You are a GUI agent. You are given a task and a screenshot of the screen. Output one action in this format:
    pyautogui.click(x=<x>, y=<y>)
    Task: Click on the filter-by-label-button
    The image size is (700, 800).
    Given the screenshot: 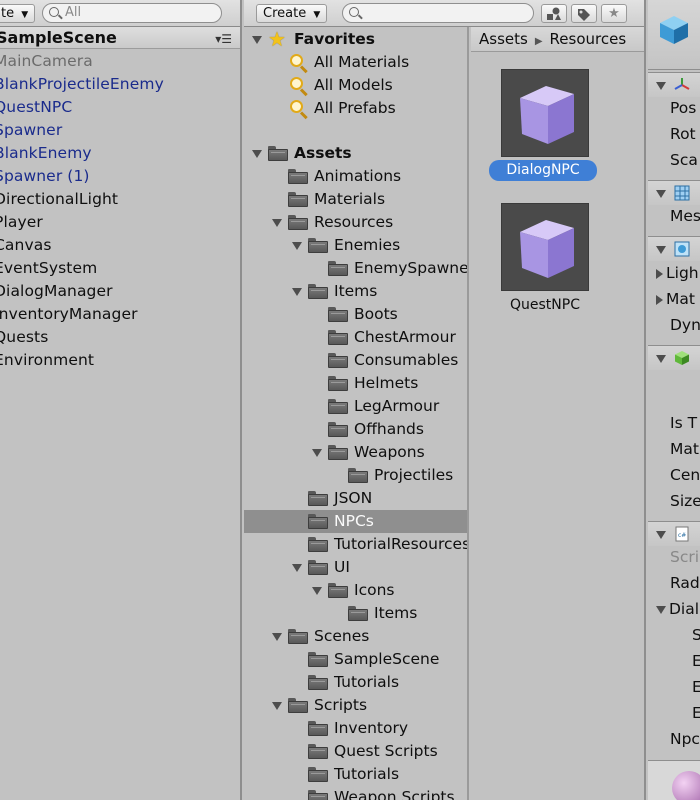 What is the action you would take?
    pyautogui.click(x=584, y=13)
    